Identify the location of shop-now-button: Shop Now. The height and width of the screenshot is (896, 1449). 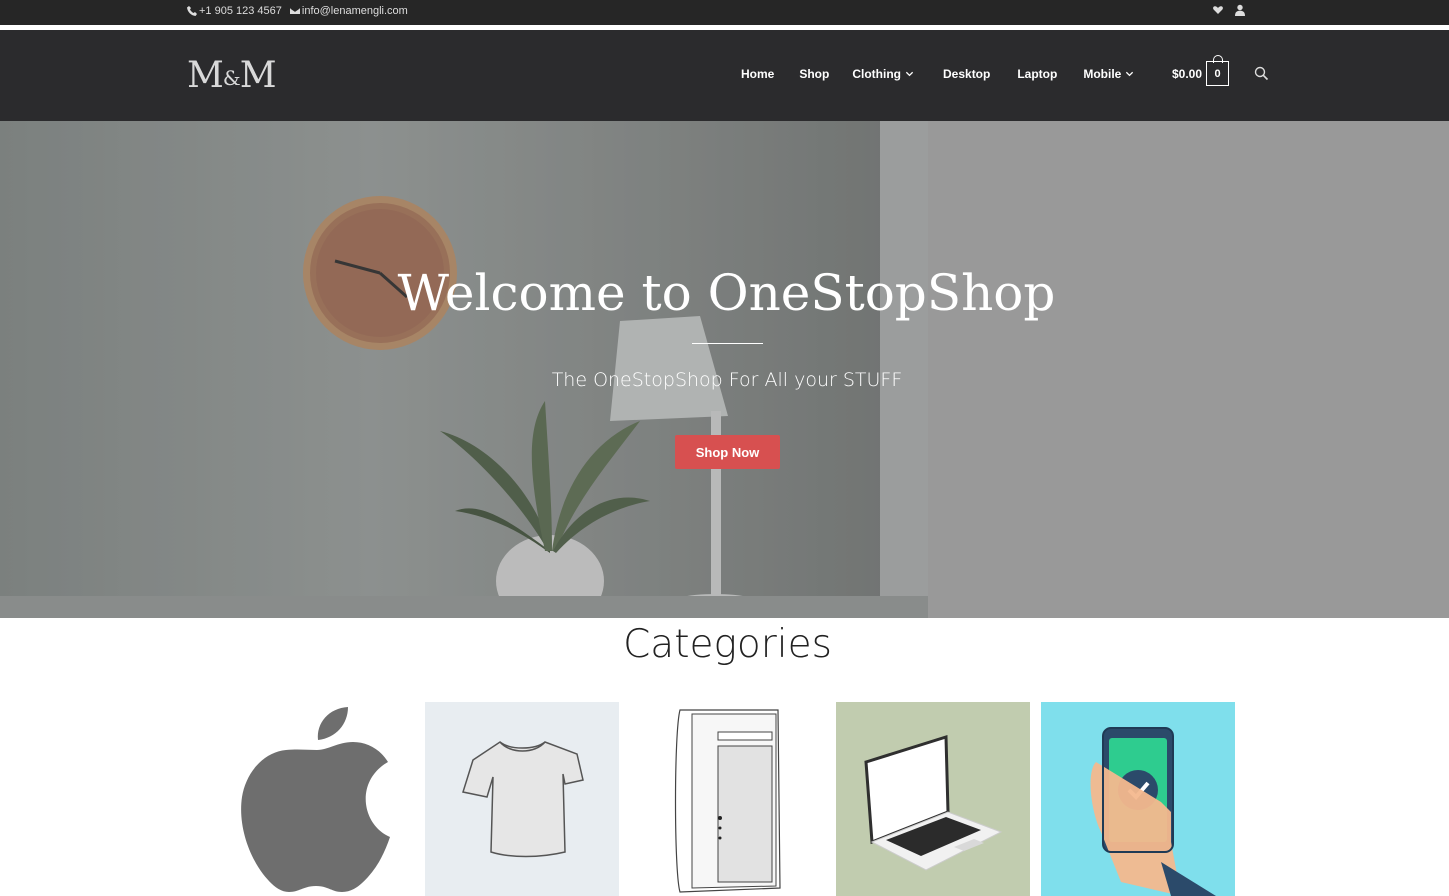
(727, 452).